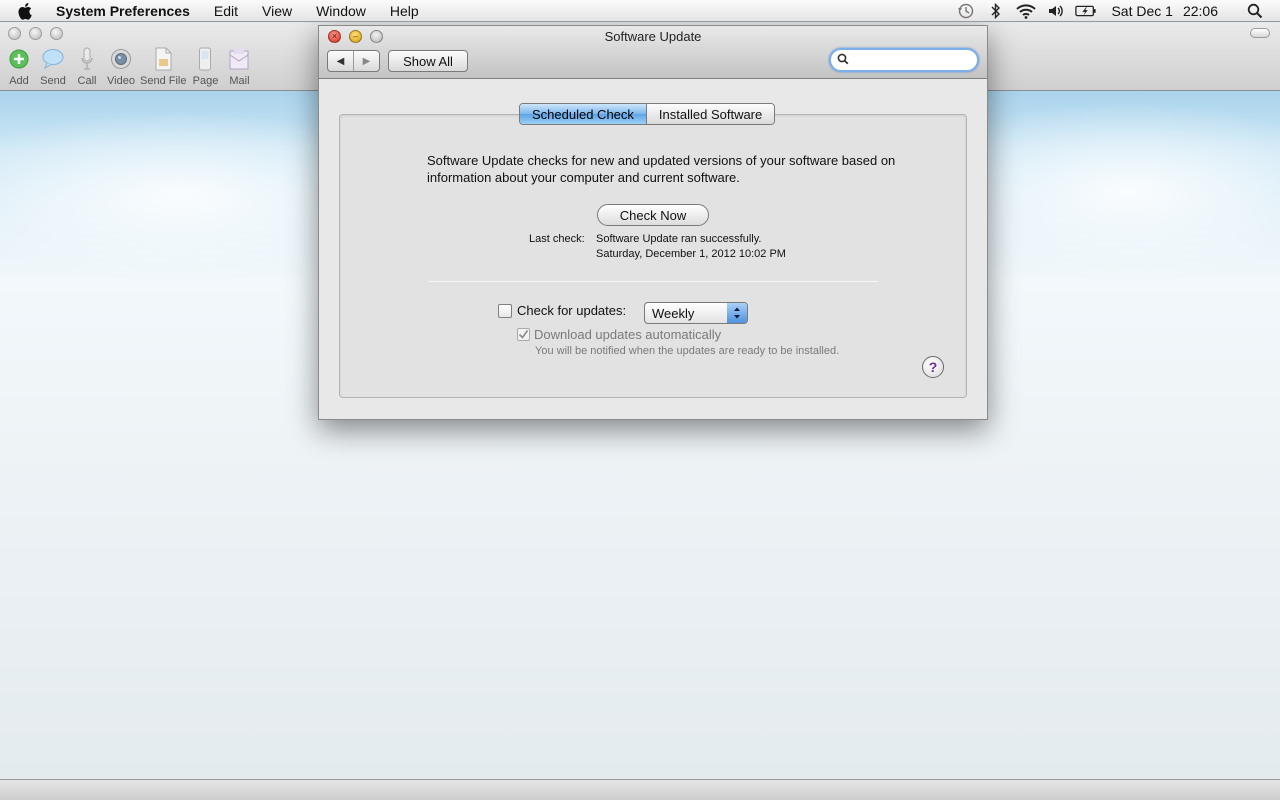  Describe the element at coordinates (19, 59) in the screenshot. I see `add-icon` at that location.